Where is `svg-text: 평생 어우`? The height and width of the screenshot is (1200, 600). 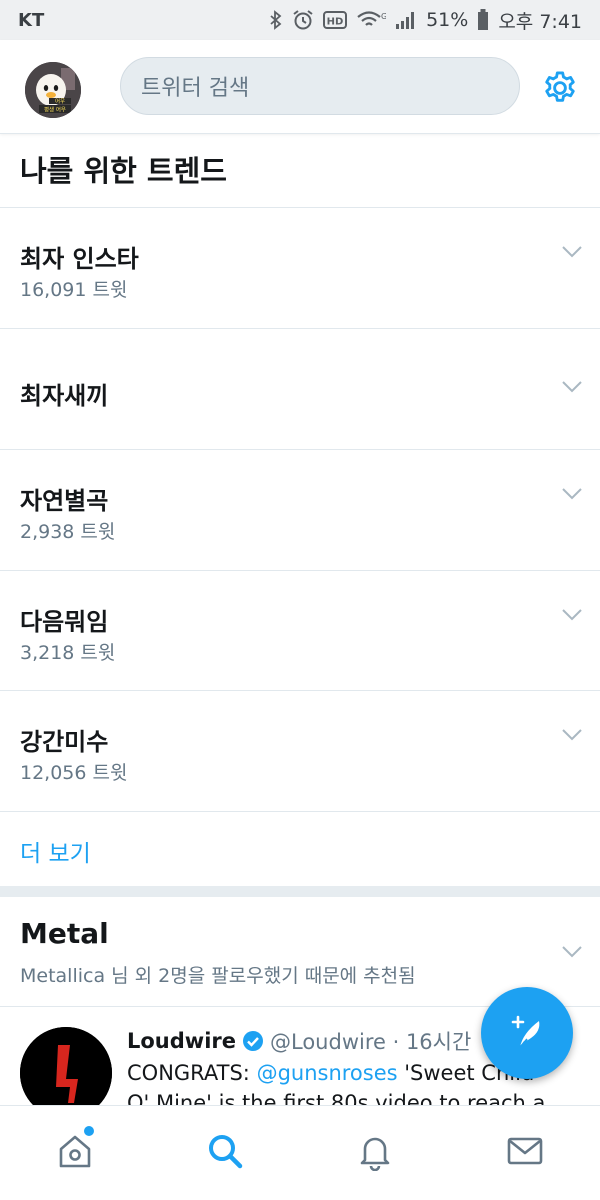
svg-text: 평생 어우 is located at coordinates (55, 110).